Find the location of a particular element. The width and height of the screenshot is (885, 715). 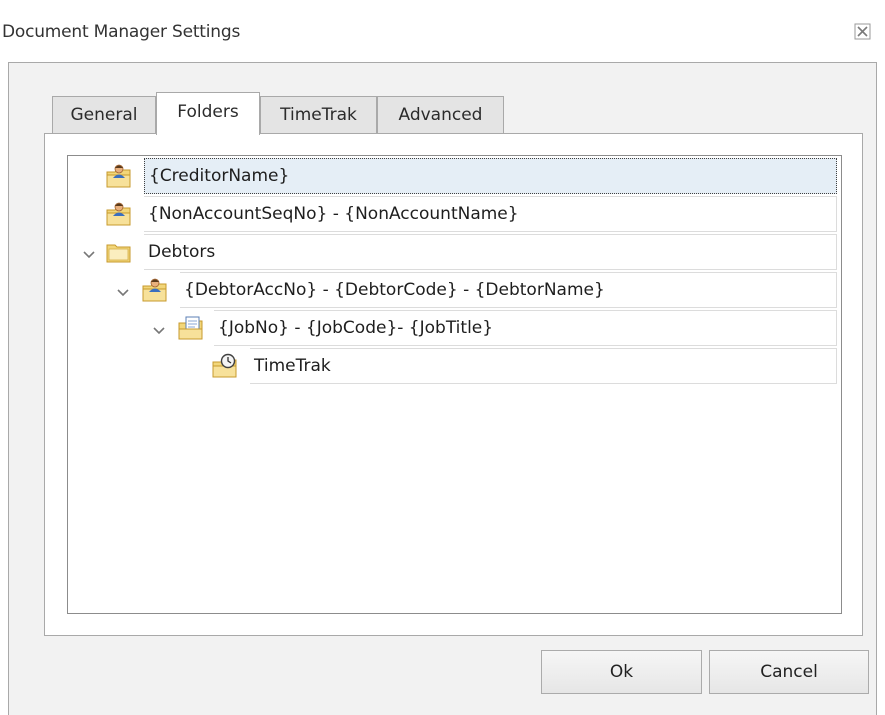

tab-general: General is located at coordinates (104, 114).